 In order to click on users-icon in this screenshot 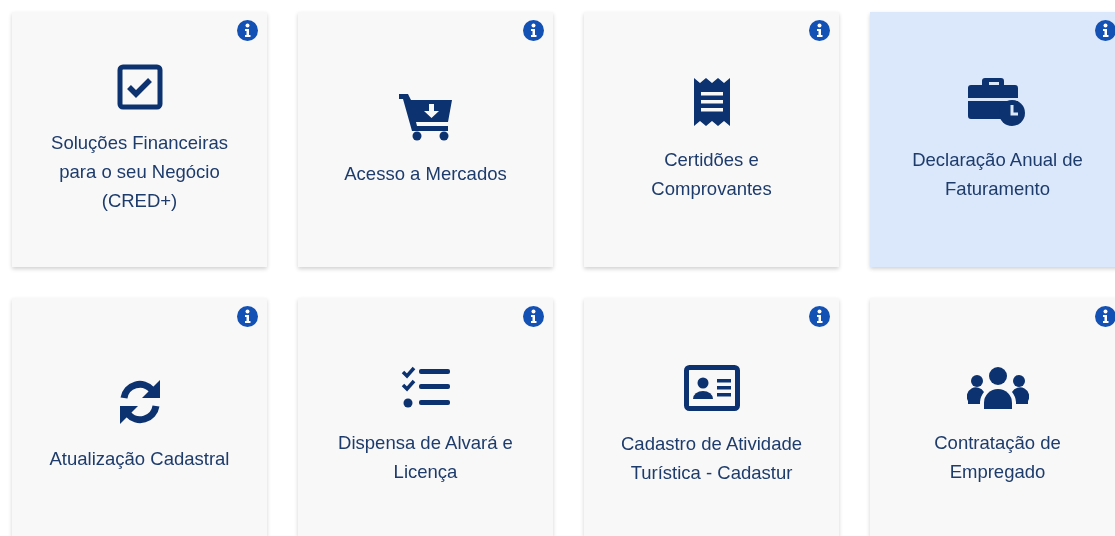, I will do `click(997, 387)`.